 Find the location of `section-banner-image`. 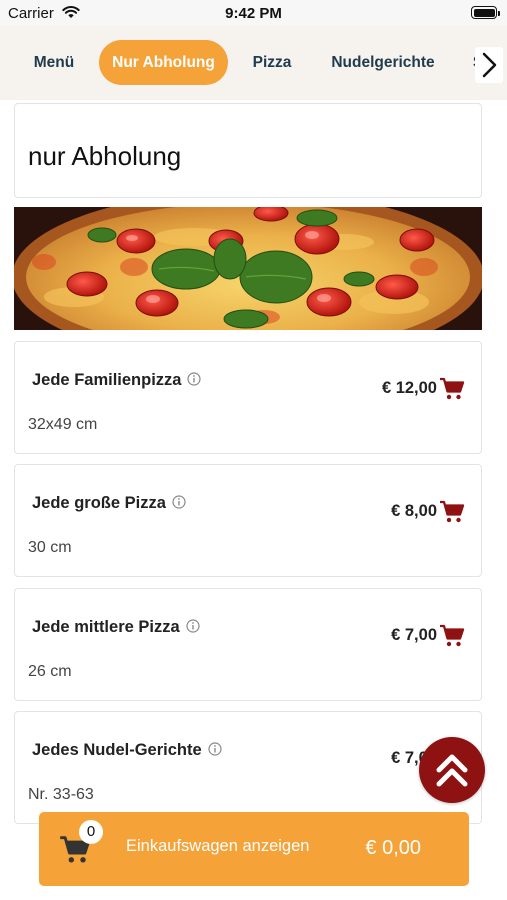

section-banner-image is located at coordinates (248, 268).